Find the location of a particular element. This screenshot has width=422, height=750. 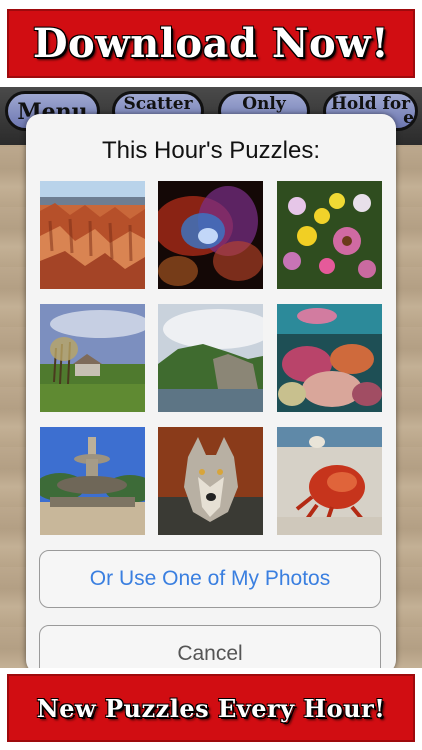

top-banner: Download Now! is located at coordinates (211, 43).